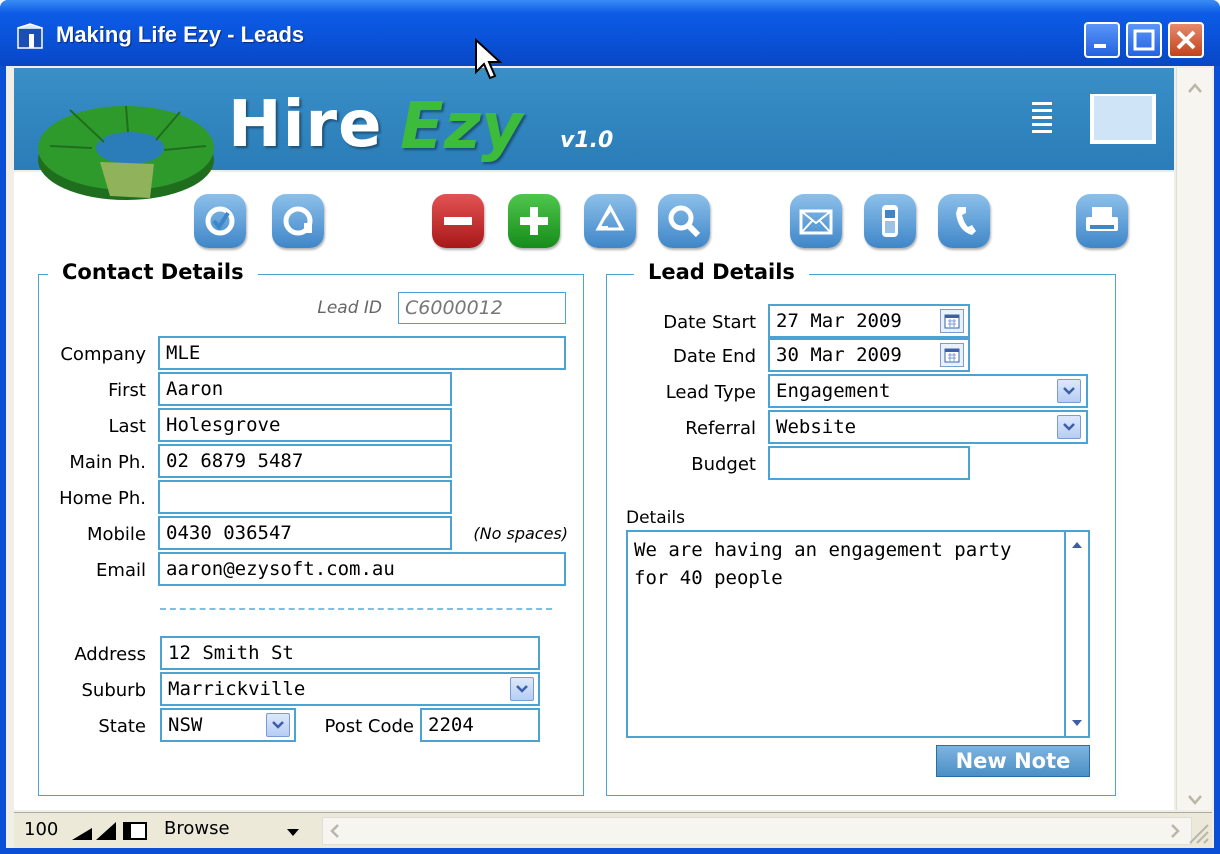 Image resolution: width=1220 pixels, height=854 pixels. Describe the element at coordinates (1100, 46) in the screenshot. I see `minimize-icon` at that location.